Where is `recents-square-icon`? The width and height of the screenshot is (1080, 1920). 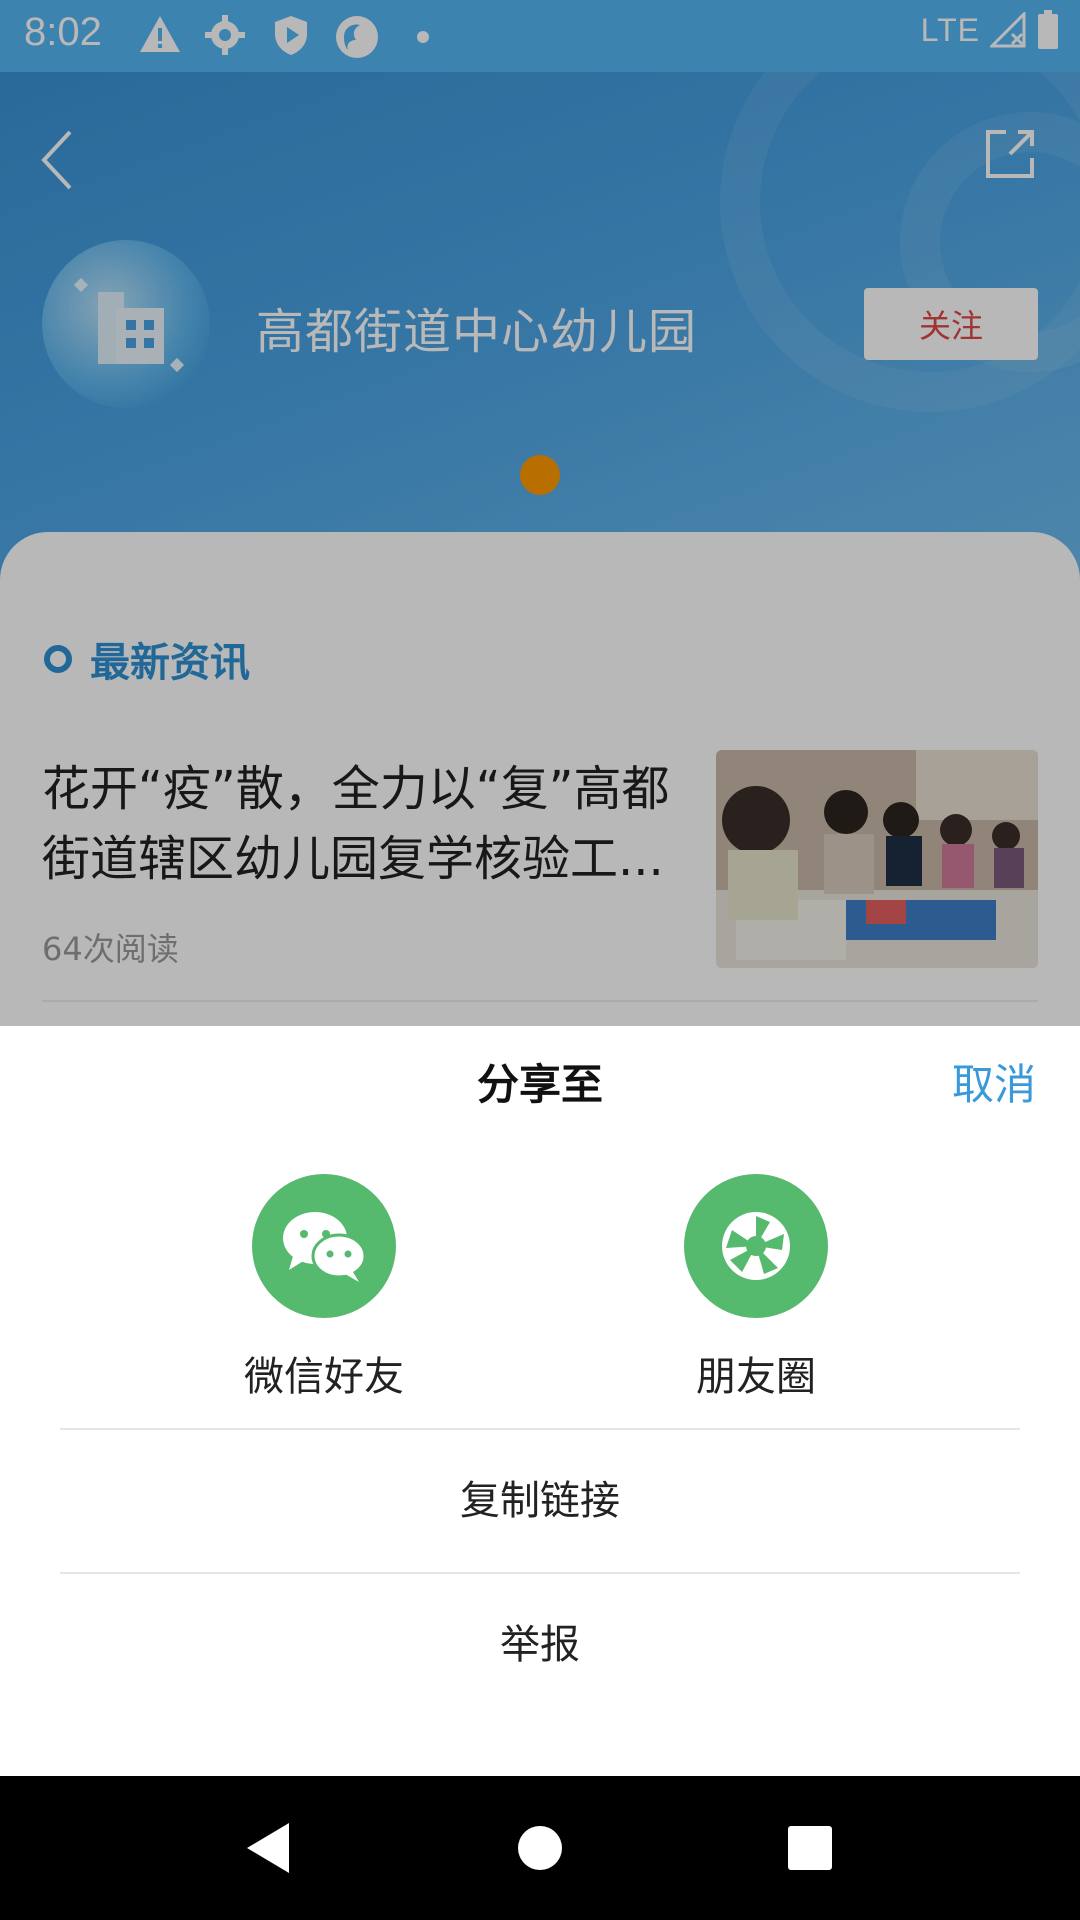 recents-square-icon is located at coordinates (810, 1848).